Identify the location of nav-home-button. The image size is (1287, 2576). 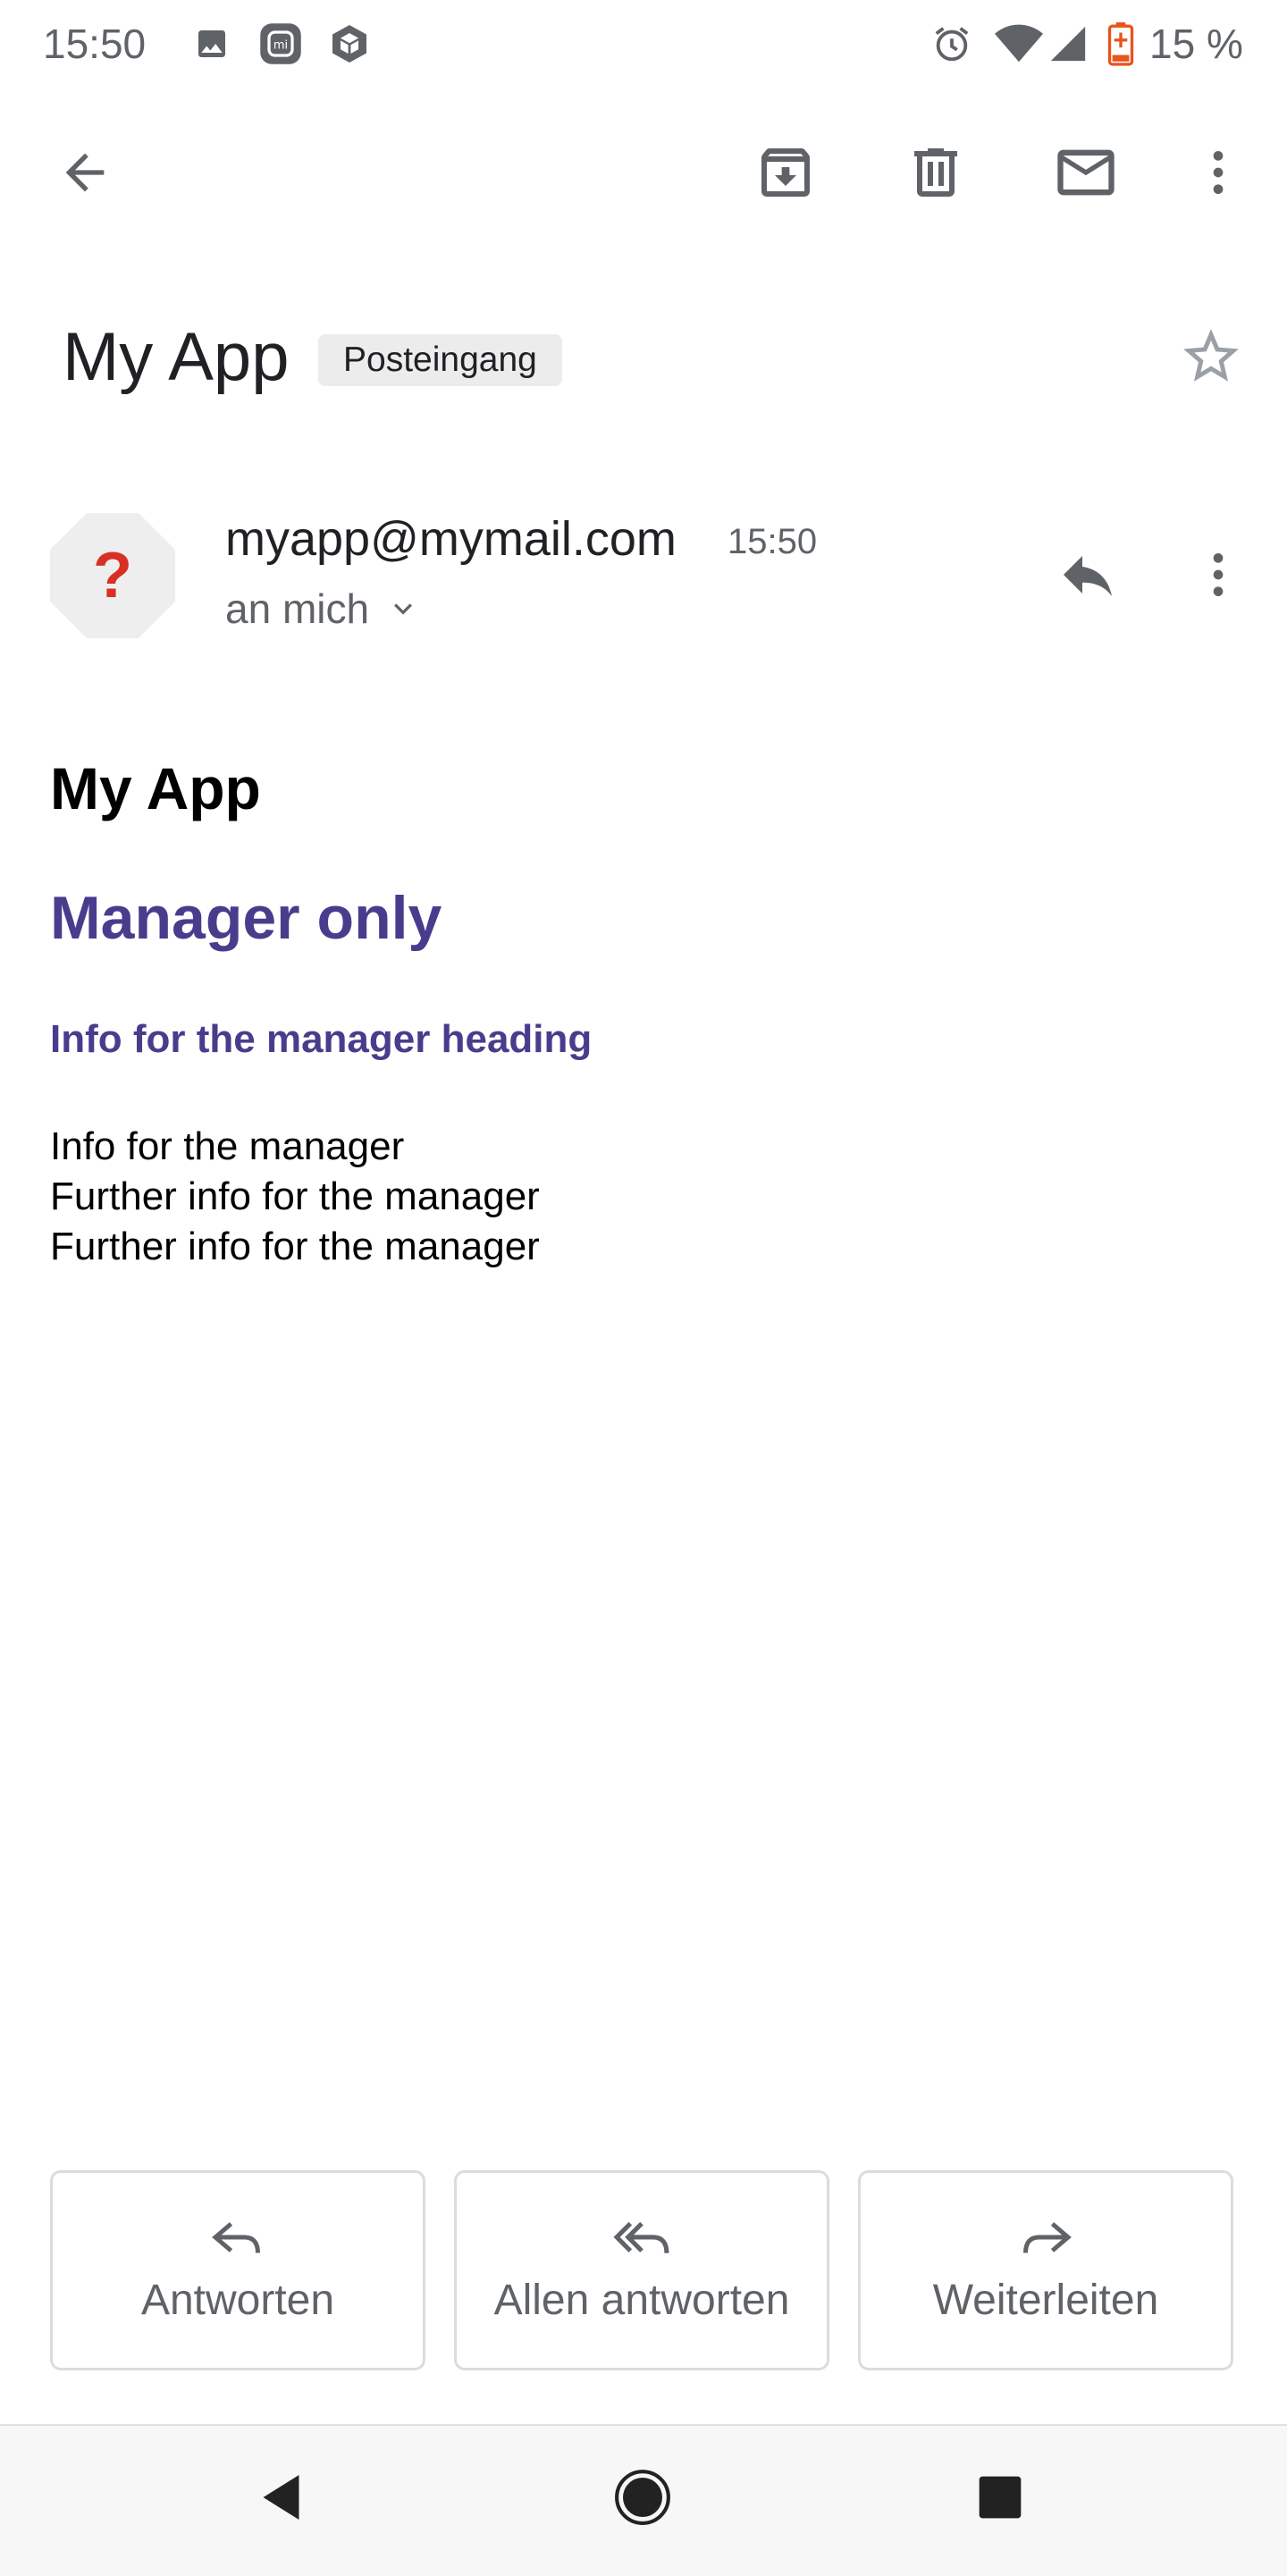
(643, 2499).